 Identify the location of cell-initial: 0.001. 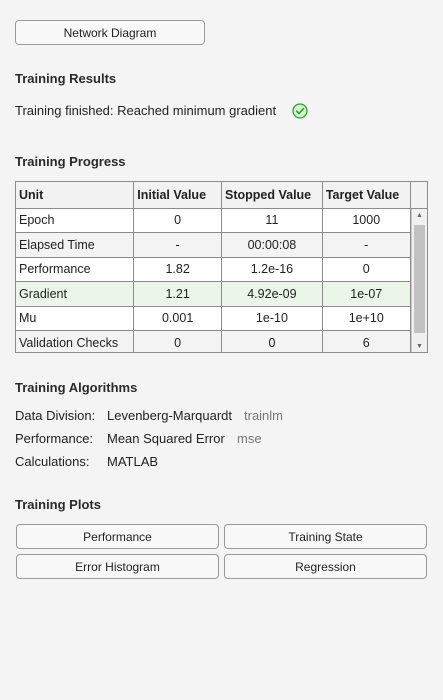
(177, 318).